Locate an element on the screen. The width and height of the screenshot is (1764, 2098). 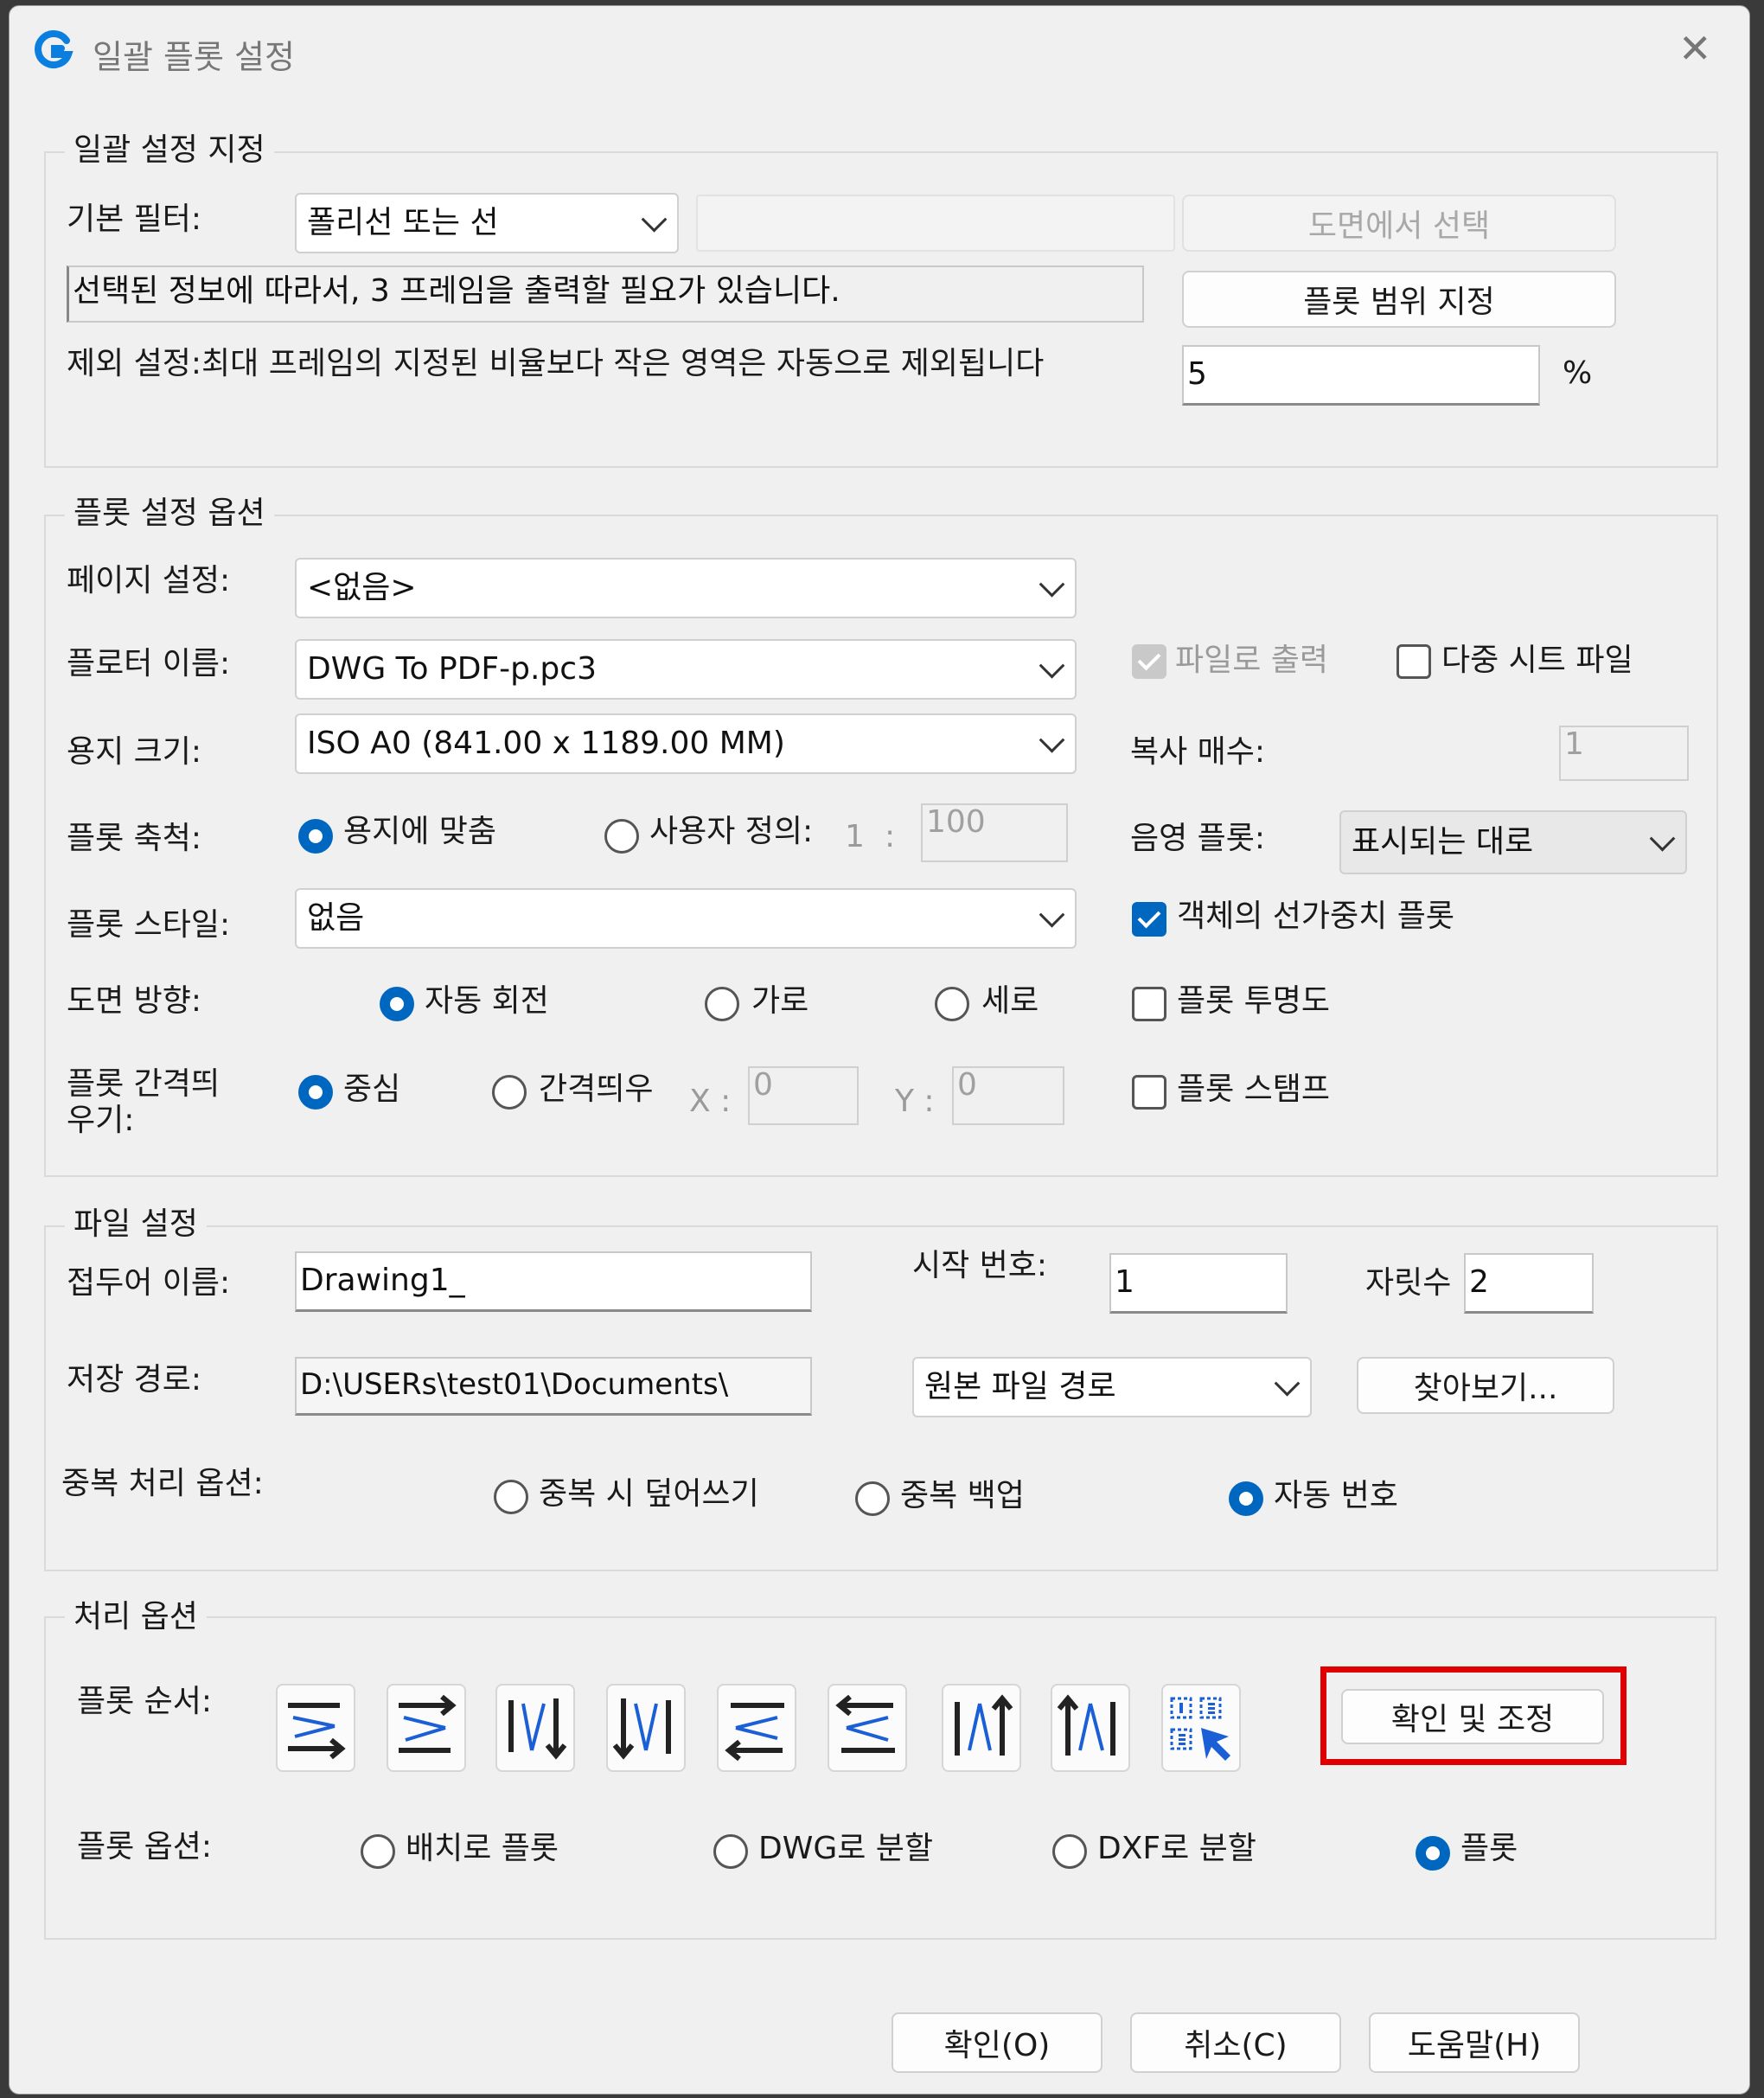
plot-style-select: 없음 is located at coordinates (686, 918).